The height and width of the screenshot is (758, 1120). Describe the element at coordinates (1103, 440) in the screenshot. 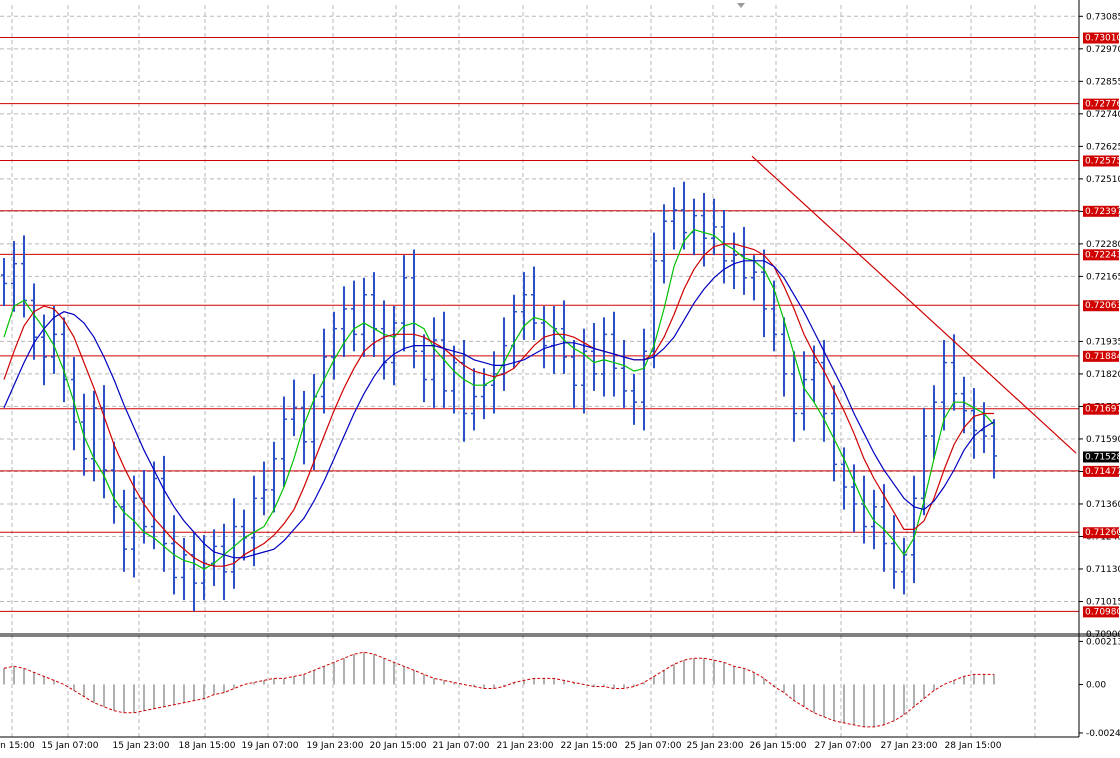

I see `y-tick-label: 0.71590` at that location.